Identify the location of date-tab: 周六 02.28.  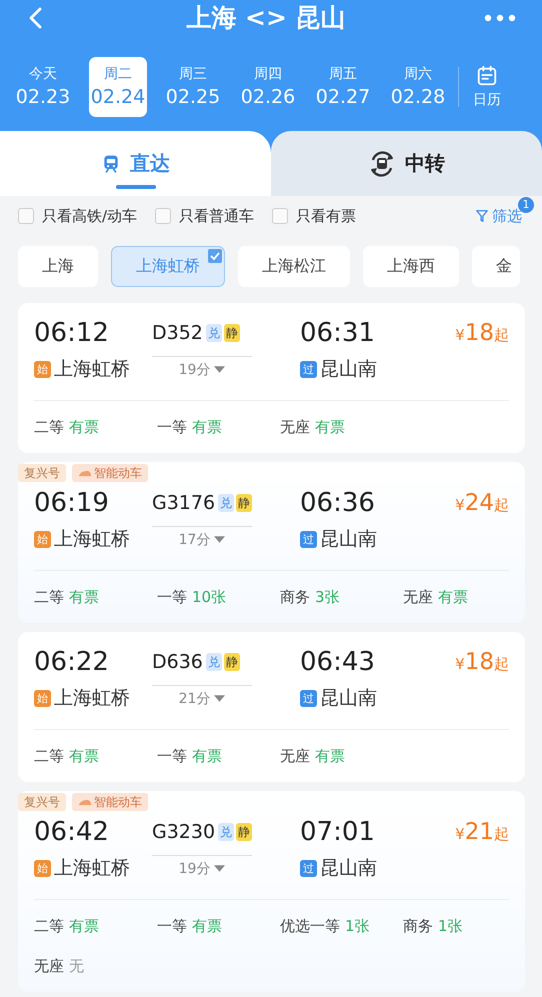
(418, 87).